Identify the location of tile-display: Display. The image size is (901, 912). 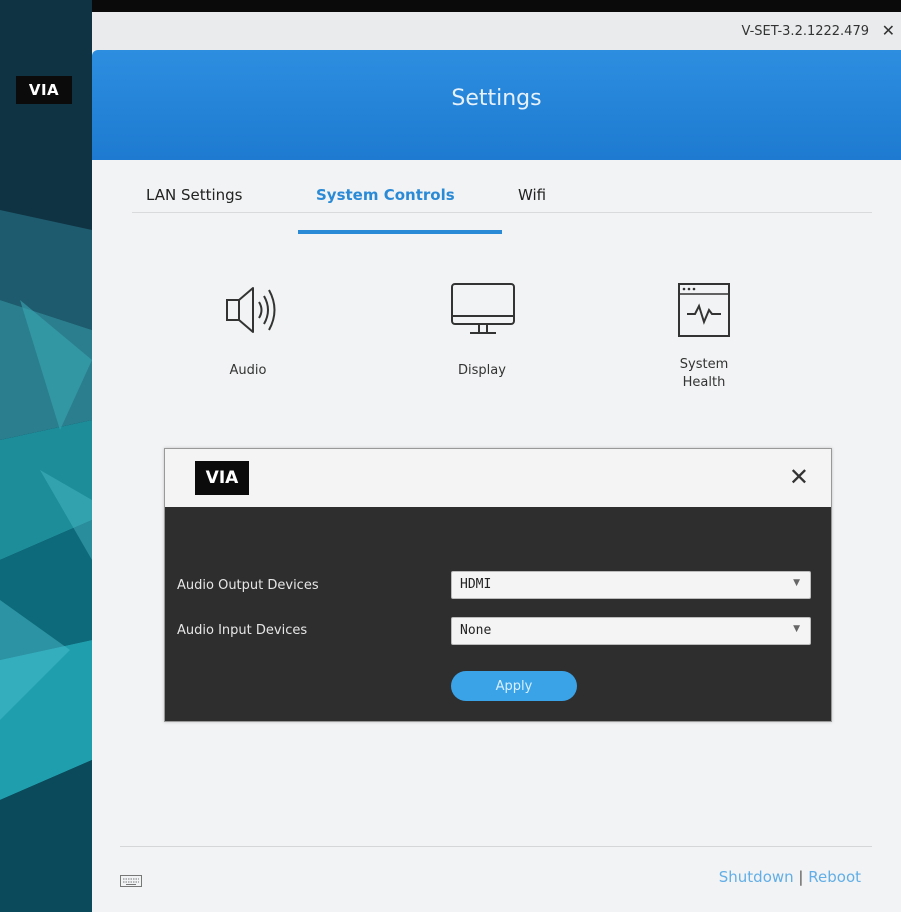
(482, 330).